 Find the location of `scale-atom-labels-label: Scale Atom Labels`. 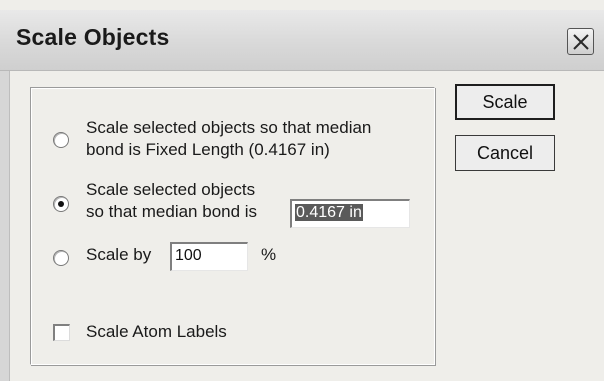

scale-atom-labels-label: Scale Atom Labels is located at coordinates (156, 331).